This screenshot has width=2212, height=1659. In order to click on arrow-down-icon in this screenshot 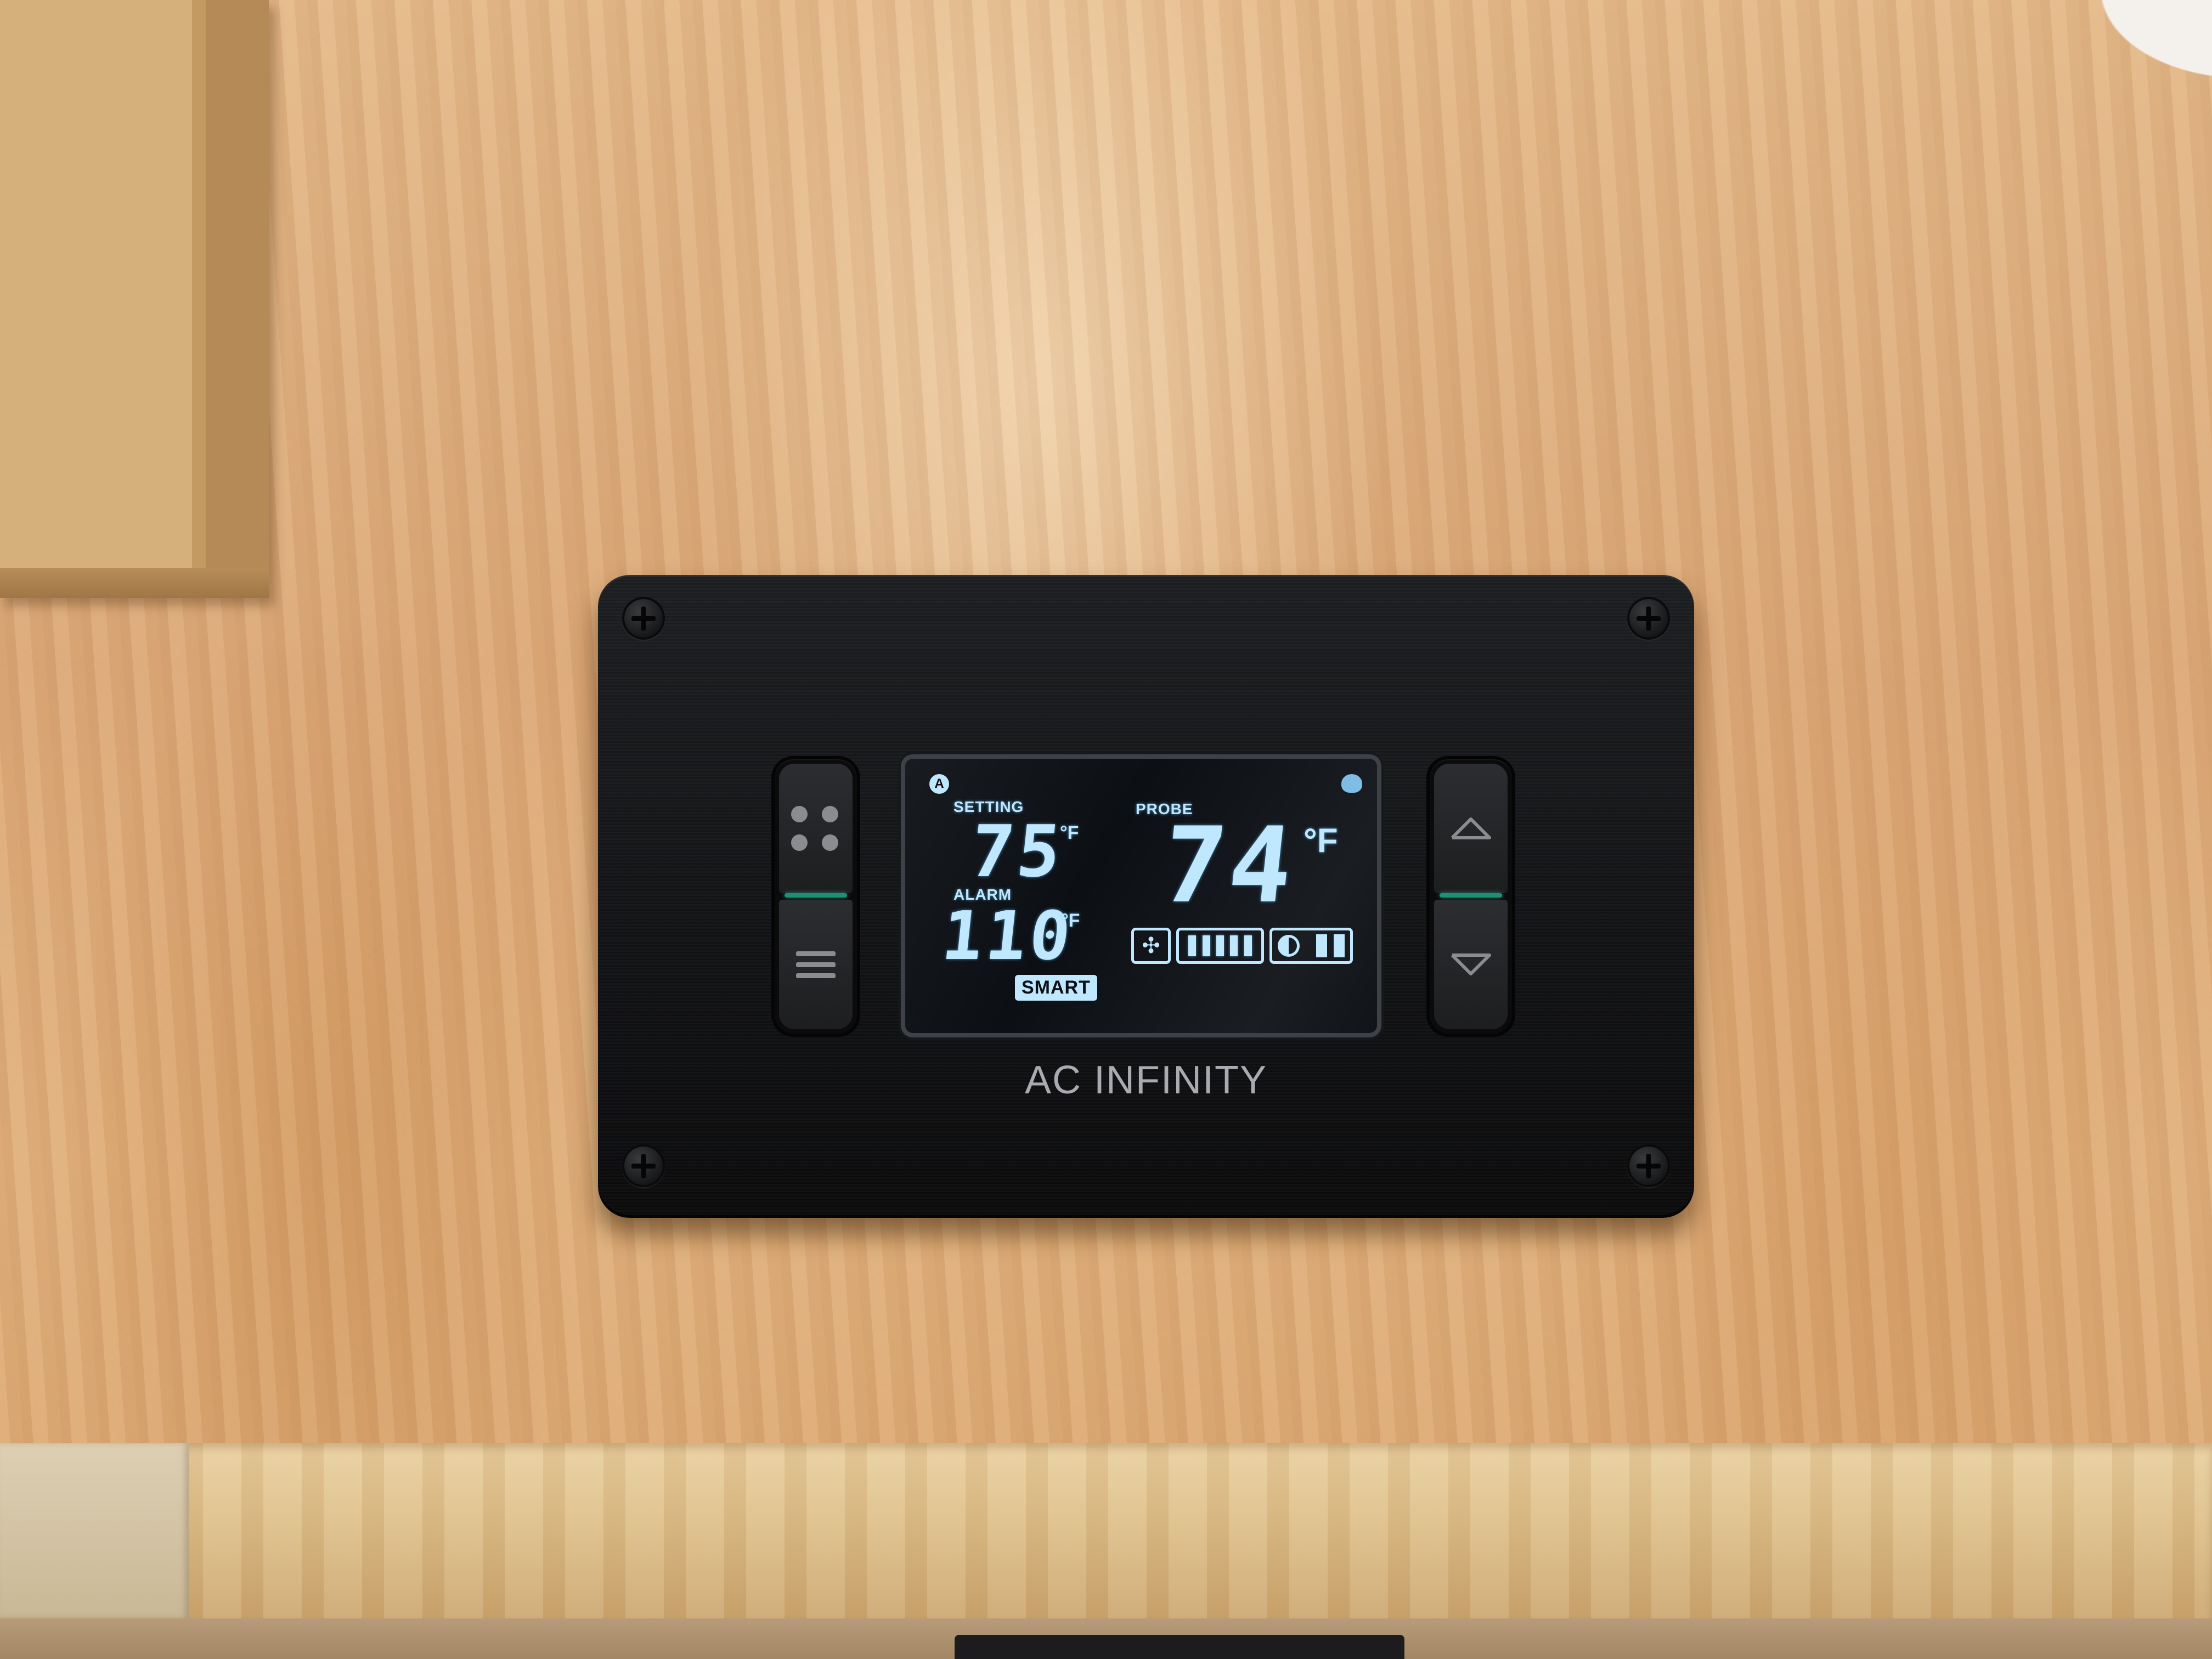, I will do `click(1471, 964)`.